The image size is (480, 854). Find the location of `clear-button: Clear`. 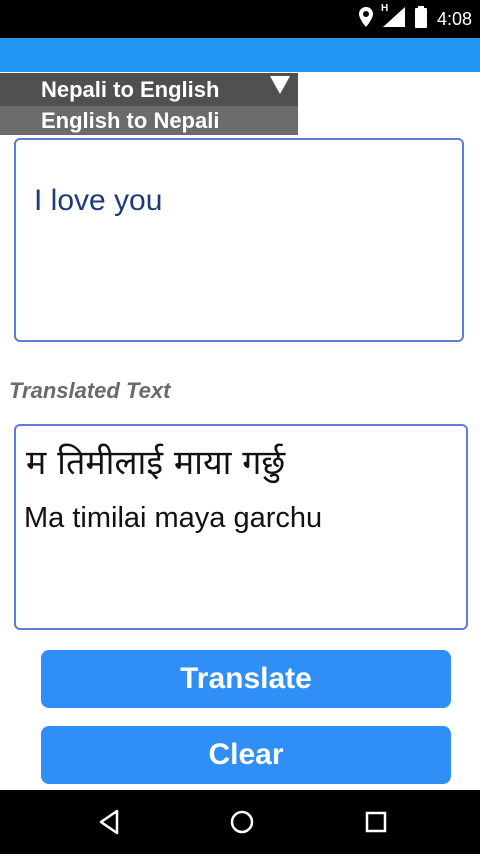

clear-button: Clear is located at coordinates (246, 755).